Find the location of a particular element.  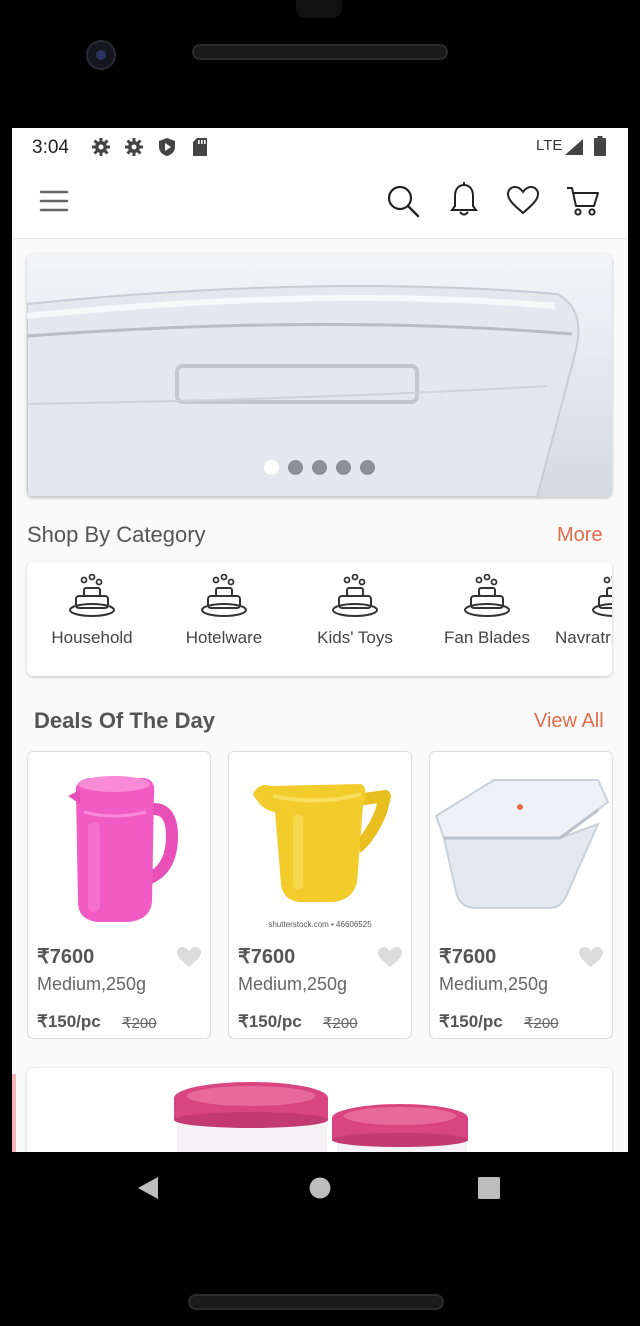

banner-pagination is located at coordinates (319, 467).